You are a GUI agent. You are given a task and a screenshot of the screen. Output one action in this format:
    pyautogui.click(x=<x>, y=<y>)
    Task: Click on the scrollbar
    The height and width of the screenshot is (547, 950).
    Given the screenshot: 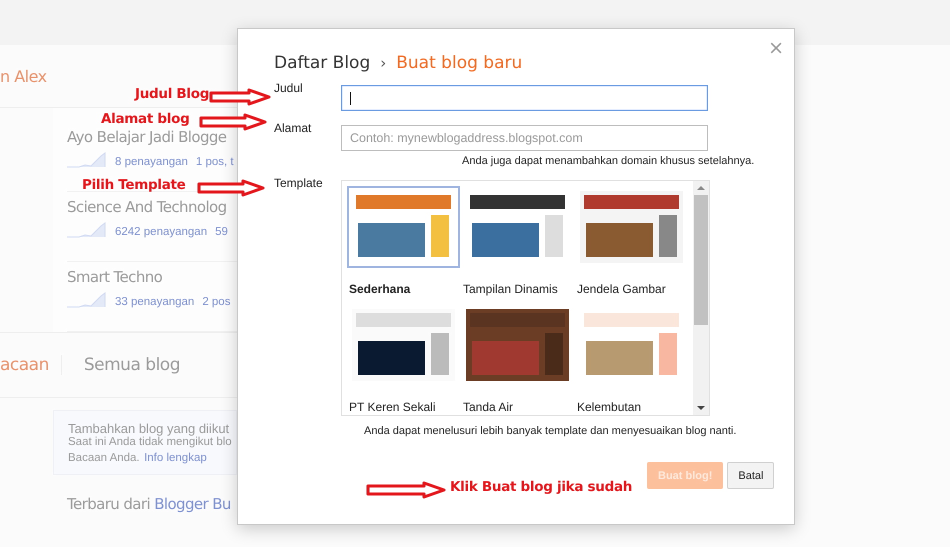 What is the action you would take?
    pyautogui.click(x=701, y=298)
    